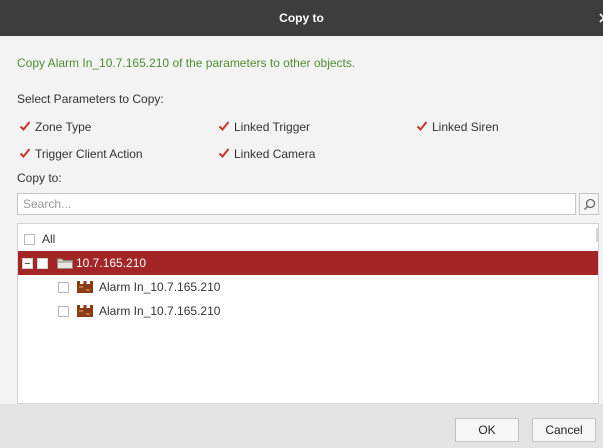 The image size is (603, 448). Describe the element at coordinates (42, 263) in the screenshot. I see `device-checkbox` at that location.